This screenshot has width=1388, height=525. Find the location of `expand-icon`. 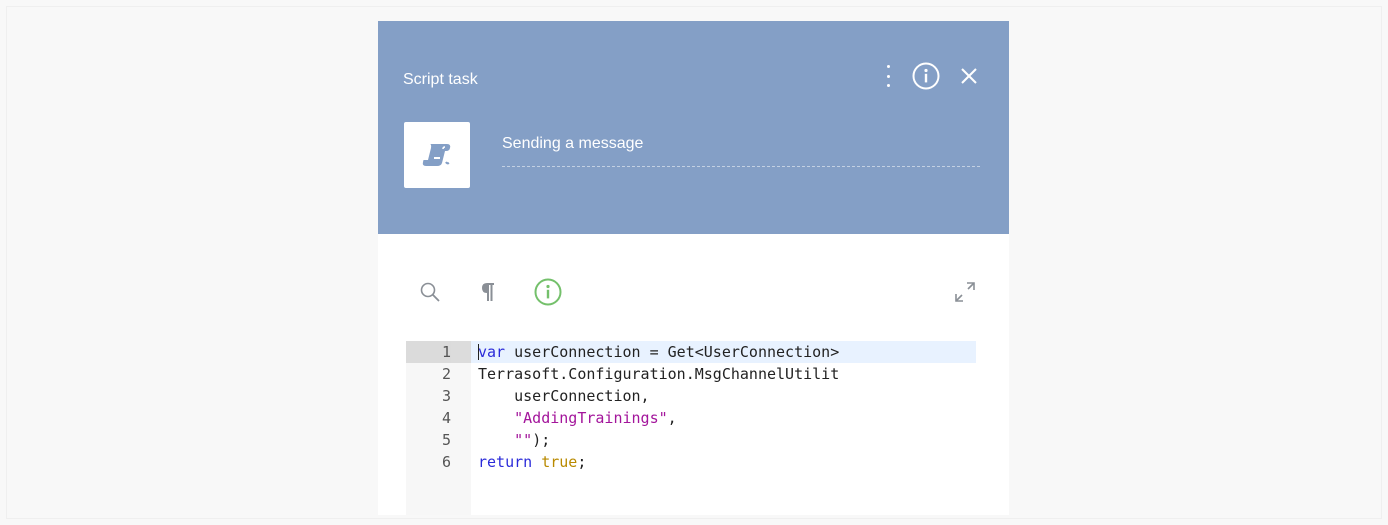

expand-icon is located at coordinates (965, 292).